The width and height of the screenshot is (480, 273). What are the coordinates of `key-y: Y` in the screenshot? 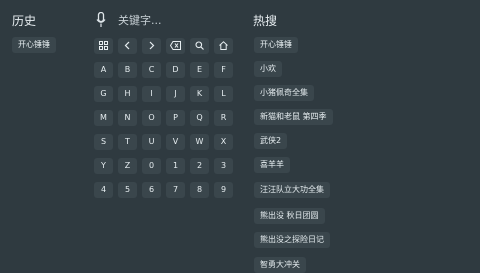 It's located at (103, 166).